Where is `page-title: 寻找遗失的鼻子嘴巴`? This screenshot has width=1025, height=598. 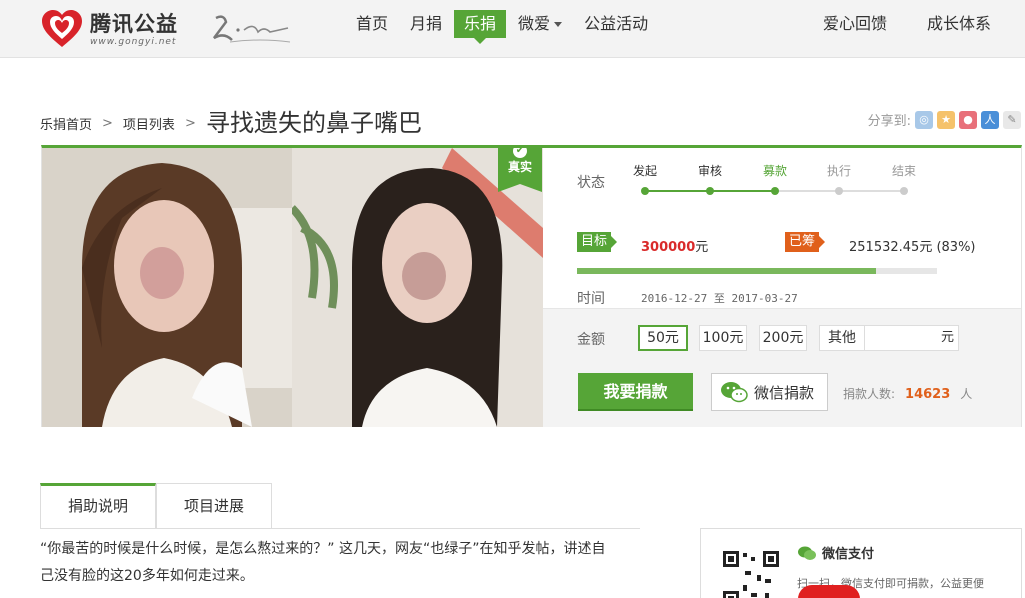 page-title: 寻找遗失的鼻子嘴巴 is located at coordinates (314, 123).